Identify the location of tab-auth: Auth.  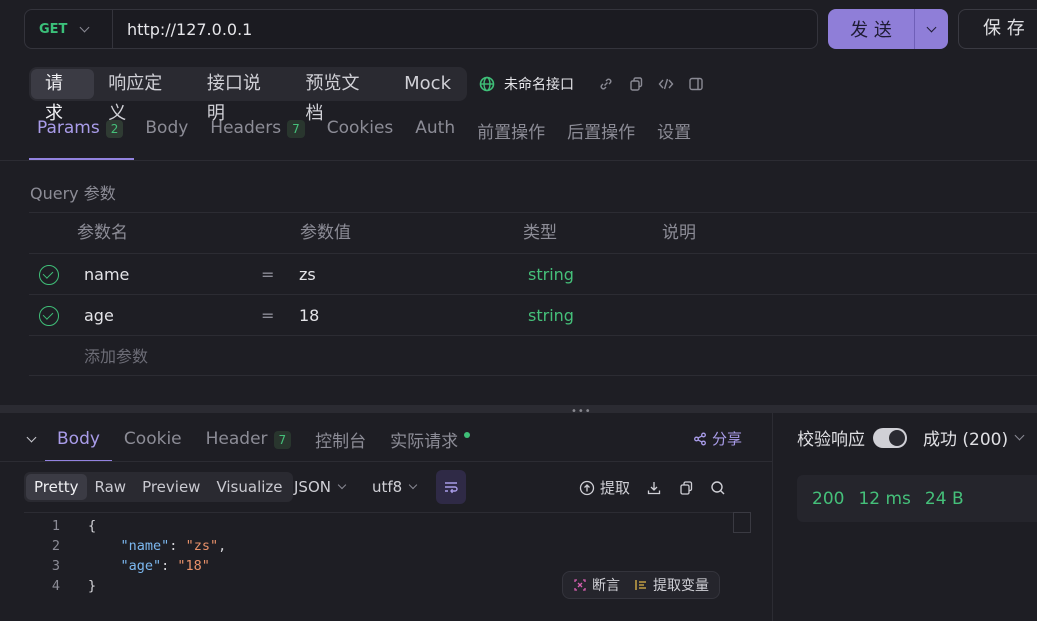
(435, 139).